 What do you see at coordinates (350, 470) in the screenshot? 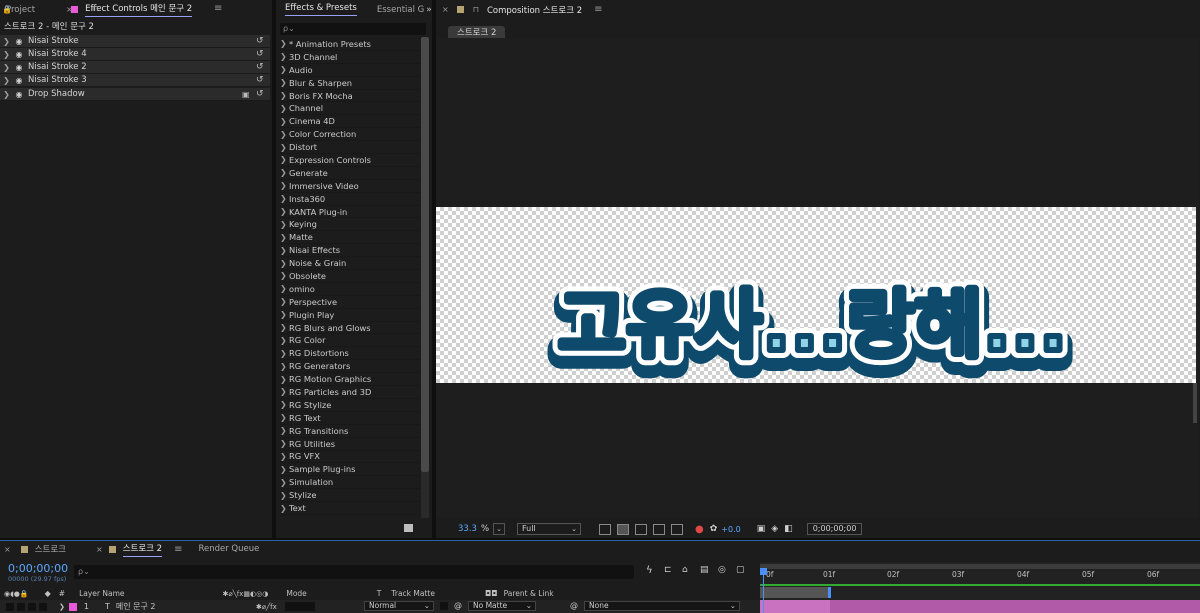
I see `effects-category-item: ❯ Sample Plug-ins` at bounding box center [350, 470].